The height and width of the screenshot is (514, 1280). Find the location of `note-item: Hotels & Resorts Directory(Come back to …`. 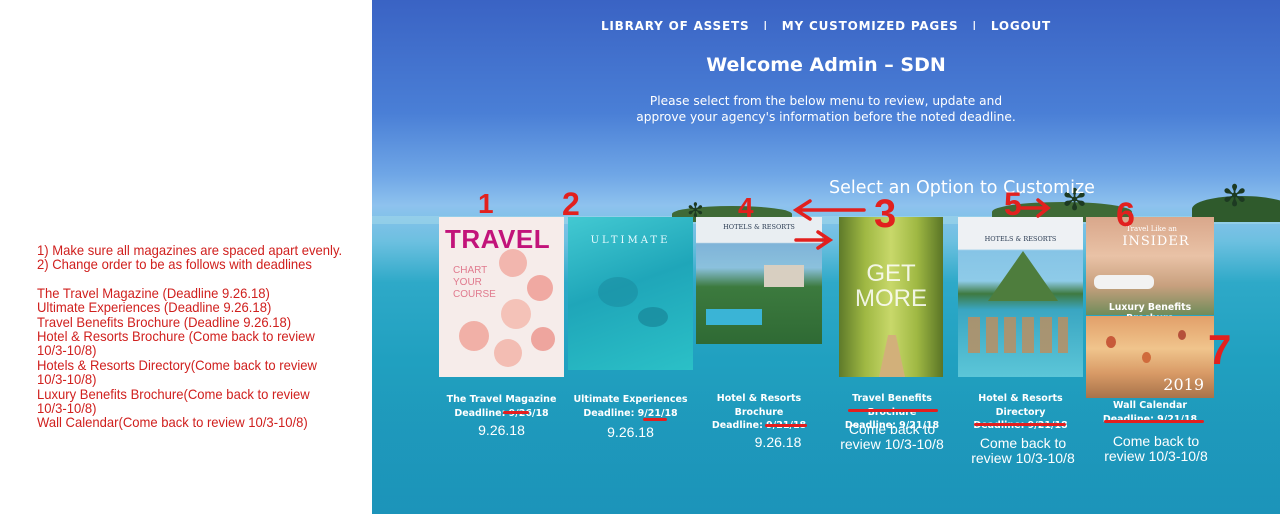

note-item: Hotels & Resorts Directory(Come back to … is located at coordinates (177, 365).